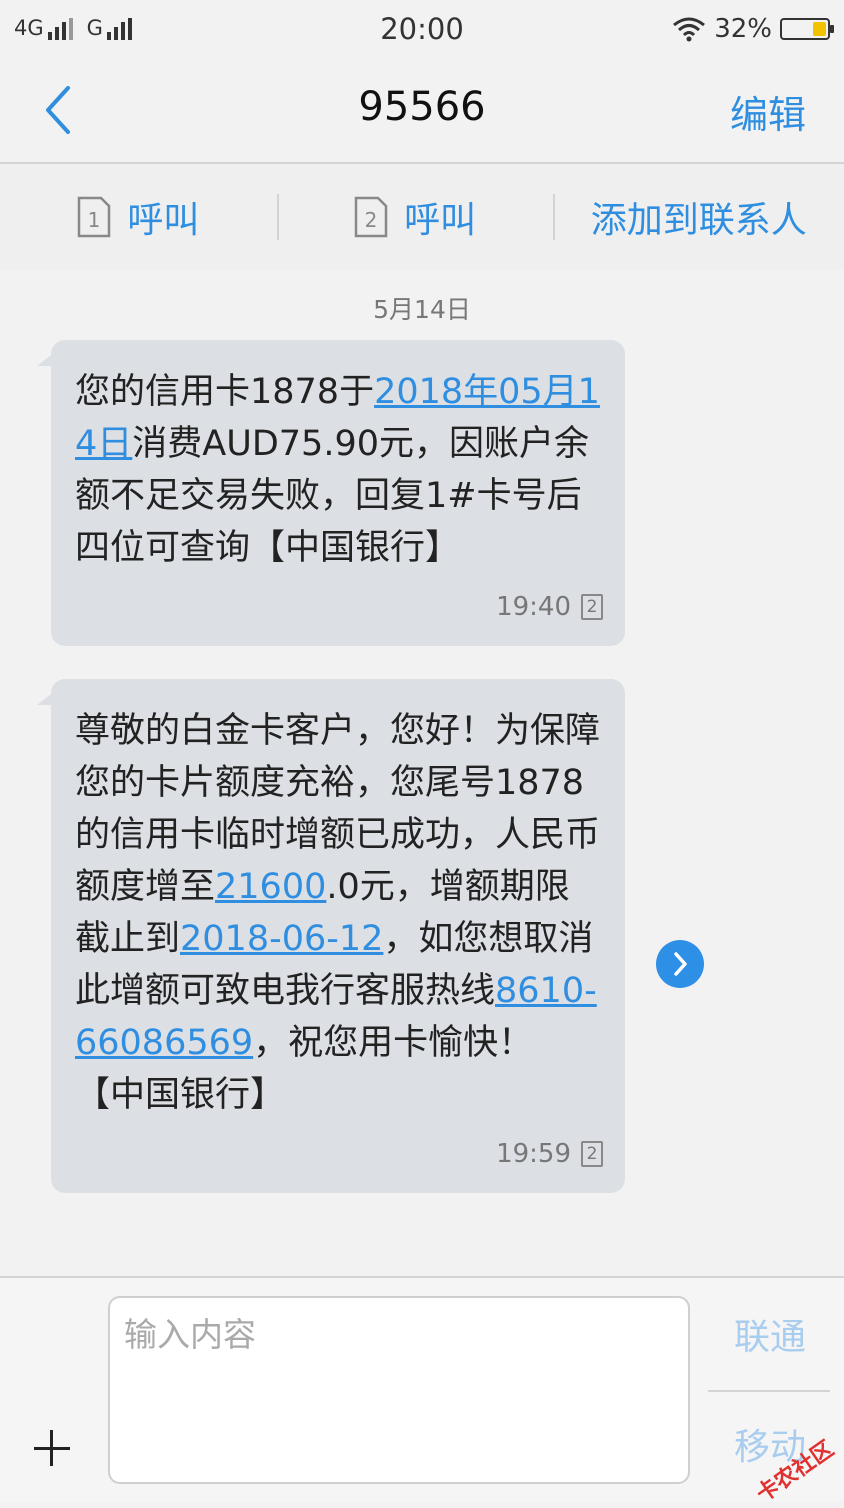  What do you see at coordinates (399, 1390) in the screenshot?
I see `message-input: 输入内容` at bounding box center [399, 1390].